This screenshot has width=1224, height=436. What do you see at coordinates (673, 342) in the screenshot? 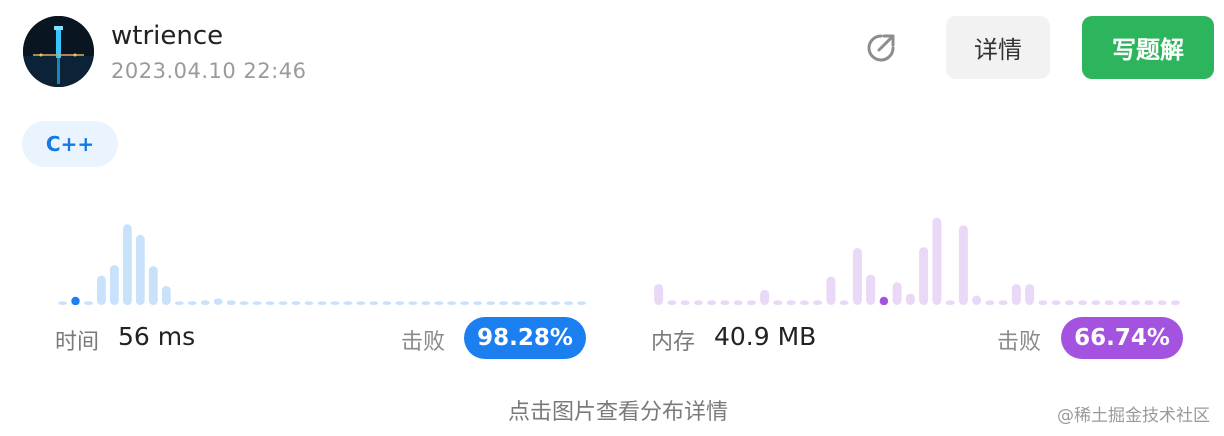
I see `memory-label: 内存` at bounding box center [673, 342].